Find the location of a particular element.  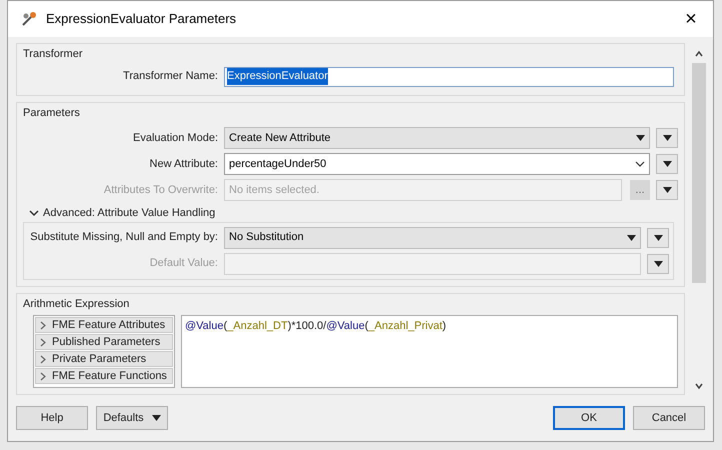

scroll-thumb is located at coordinates (699, 173).